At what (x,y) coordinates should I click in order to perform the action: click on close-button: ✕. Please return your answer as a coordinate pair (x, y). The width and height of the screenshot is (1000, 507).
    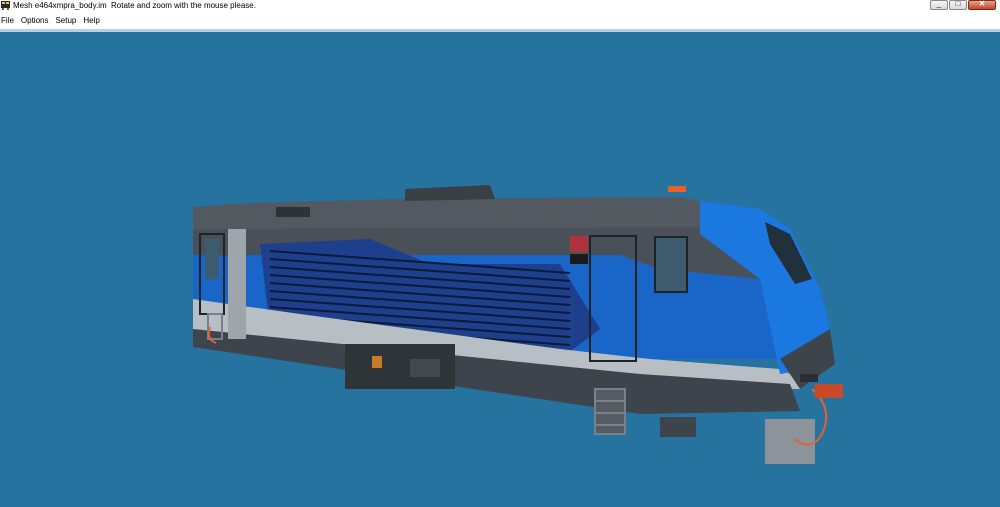
    Looking at the image, I should click on (982, 5).